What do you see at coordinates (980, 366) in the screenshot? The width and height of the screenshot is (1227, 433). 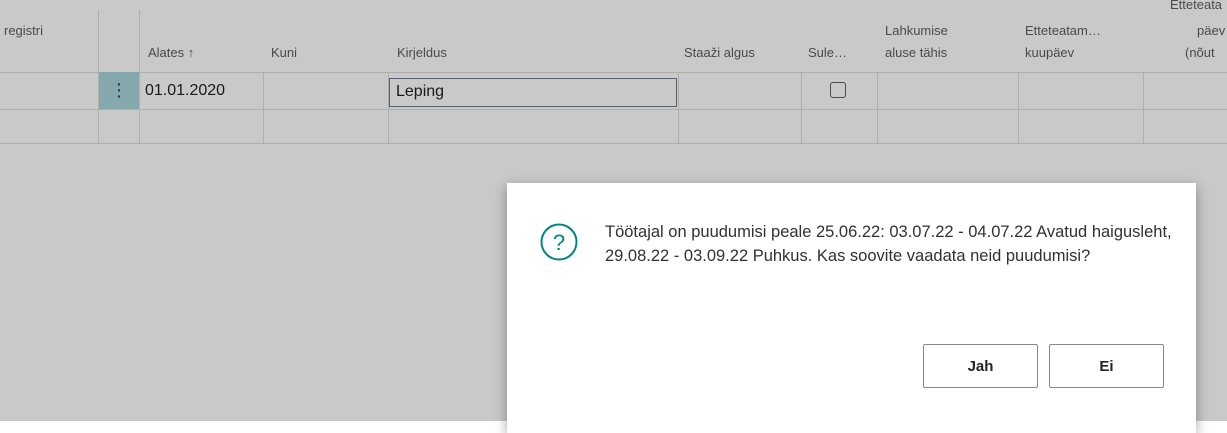 I see `yes-button: Jah` at bounding box center [980, 366].